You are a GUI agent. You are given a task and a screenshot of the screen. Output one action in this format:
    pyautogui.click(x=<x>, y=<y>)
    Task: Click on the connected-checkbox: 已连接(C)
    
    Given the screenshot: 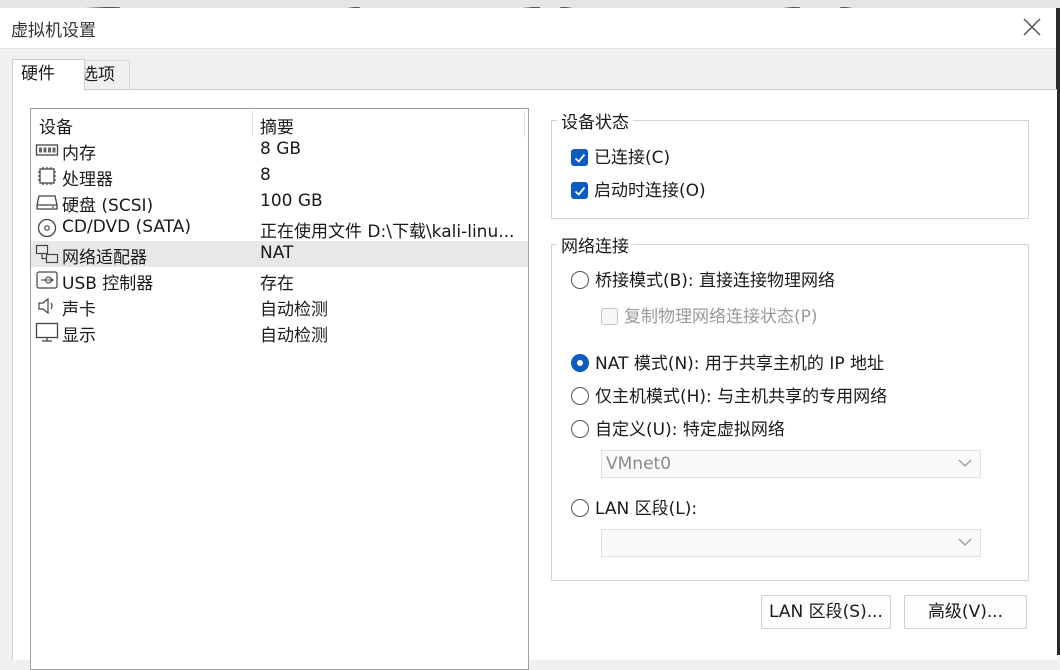 What is the action you would take?
    pyautogui.click(x=620, y=155)
    